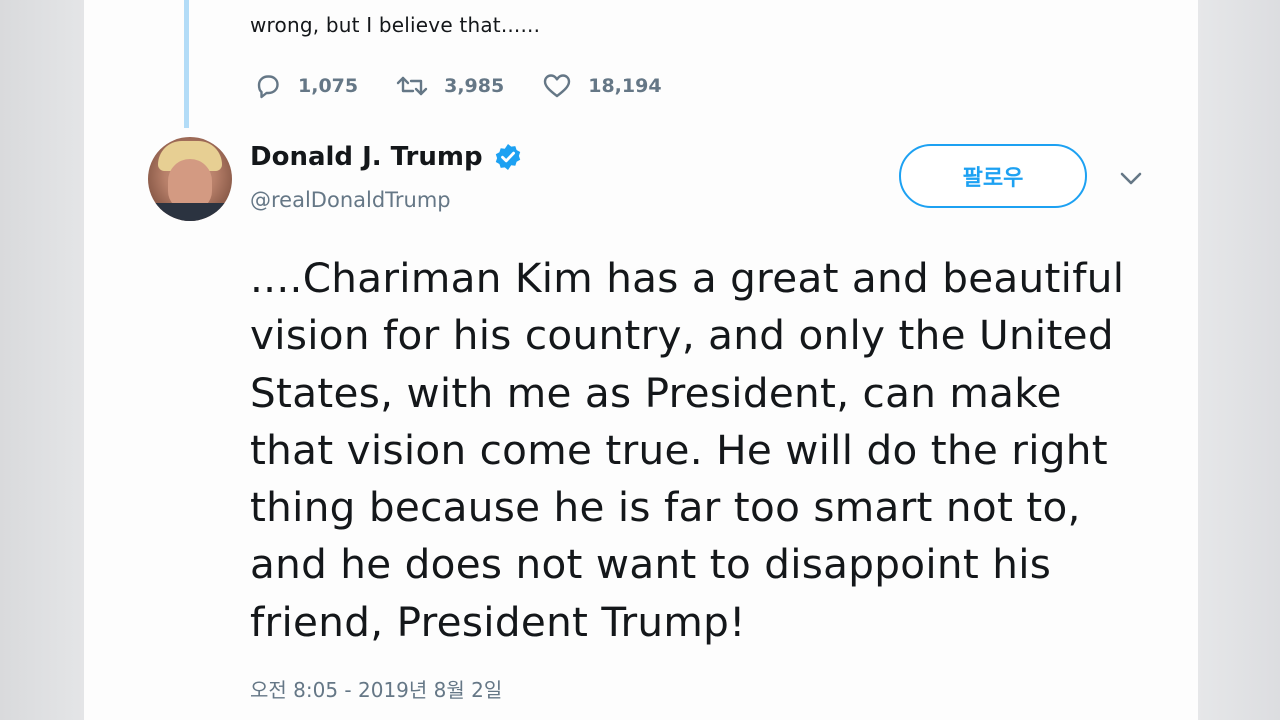  Describe the element at coordinates (350, 200) in the screenshot. I see `author-handle: @realDonaldTrump` at that location.